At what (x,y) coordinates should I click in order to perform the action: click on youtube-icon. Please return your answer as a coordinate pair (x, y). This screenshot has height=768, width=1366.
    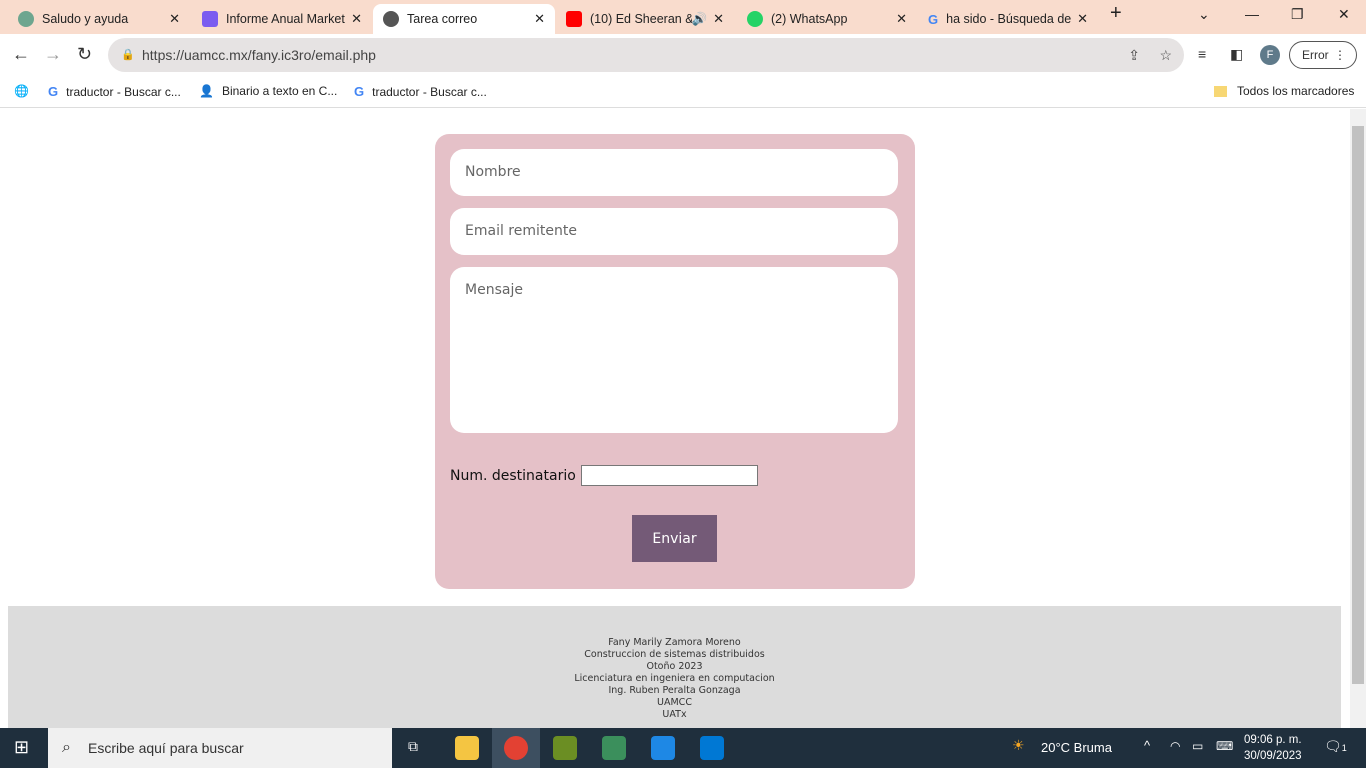
    Looking at the image, I should click on (574, 19).